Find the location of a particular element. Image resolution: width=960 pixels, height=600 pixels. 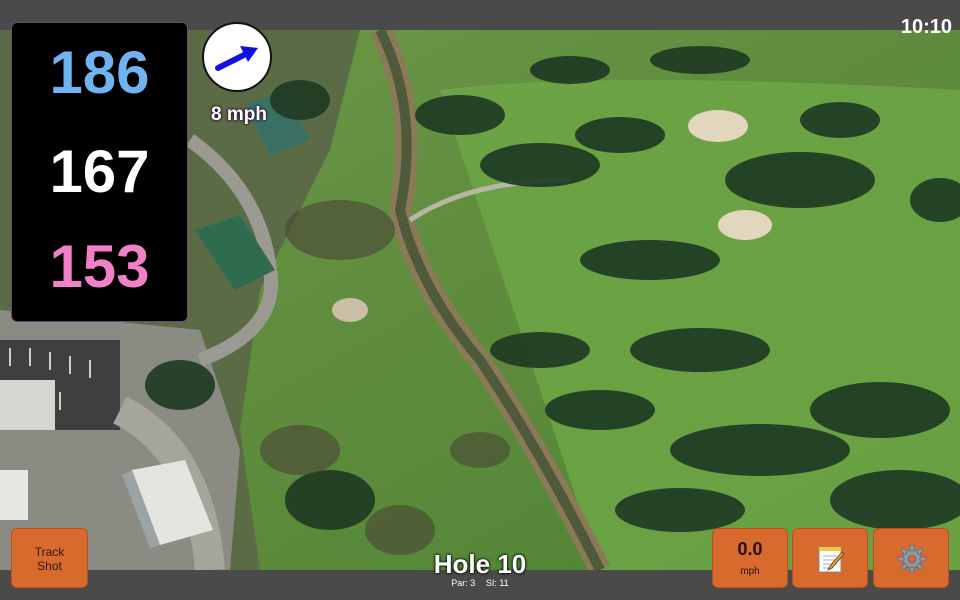

stroke-index-label: SI: 11 is located at coordinates (497, 583).